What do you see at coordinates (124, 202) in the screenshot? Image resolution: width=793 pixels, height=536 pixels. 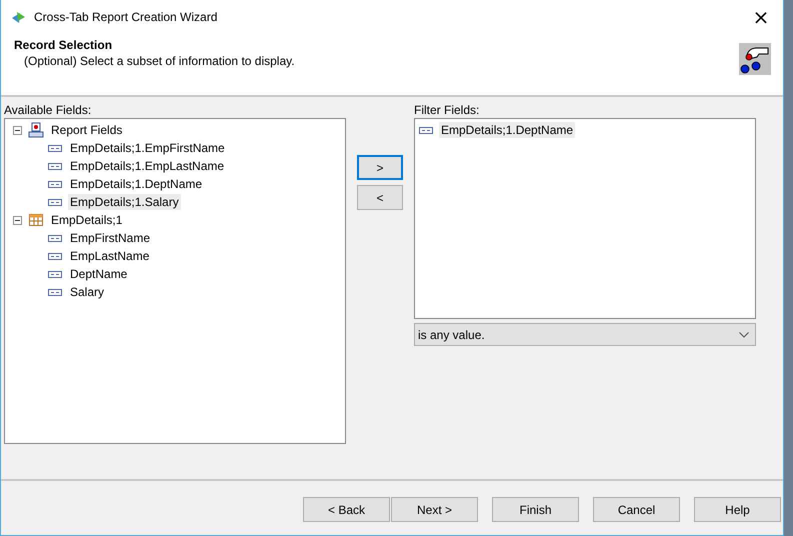 I see `field-item: EmpDetails;1.Salary` at bounding box center [124, 202].